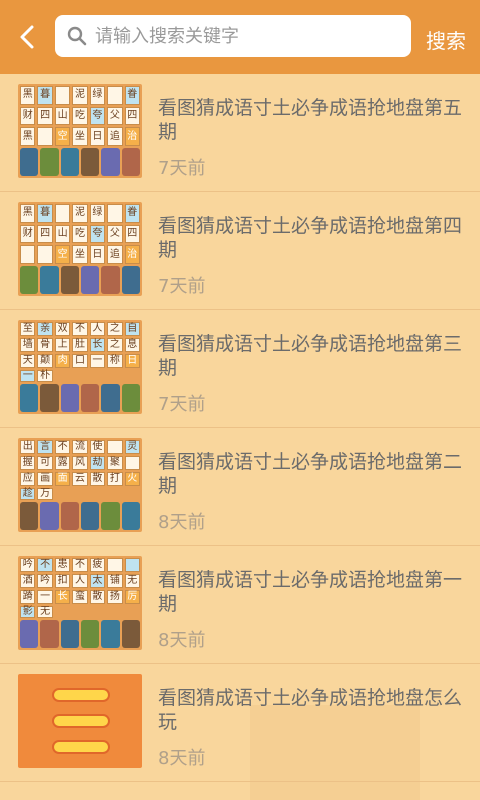 The width and height of the screenshot is (480, 800). I want to click on thumbnail-cell: 无, so click(132, 581).